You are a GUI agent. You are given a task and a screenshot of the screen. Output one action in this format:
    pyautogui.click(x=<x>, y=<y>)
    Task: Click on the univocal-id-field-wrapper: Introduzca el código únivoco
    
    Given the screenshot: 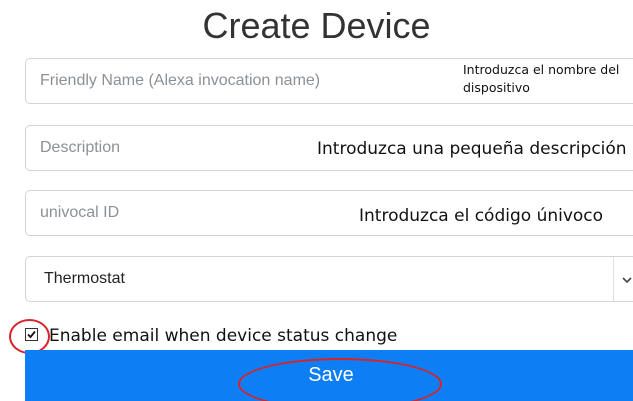 What is the action you would take?
    pyautogui.click(x=329, y=213)
    